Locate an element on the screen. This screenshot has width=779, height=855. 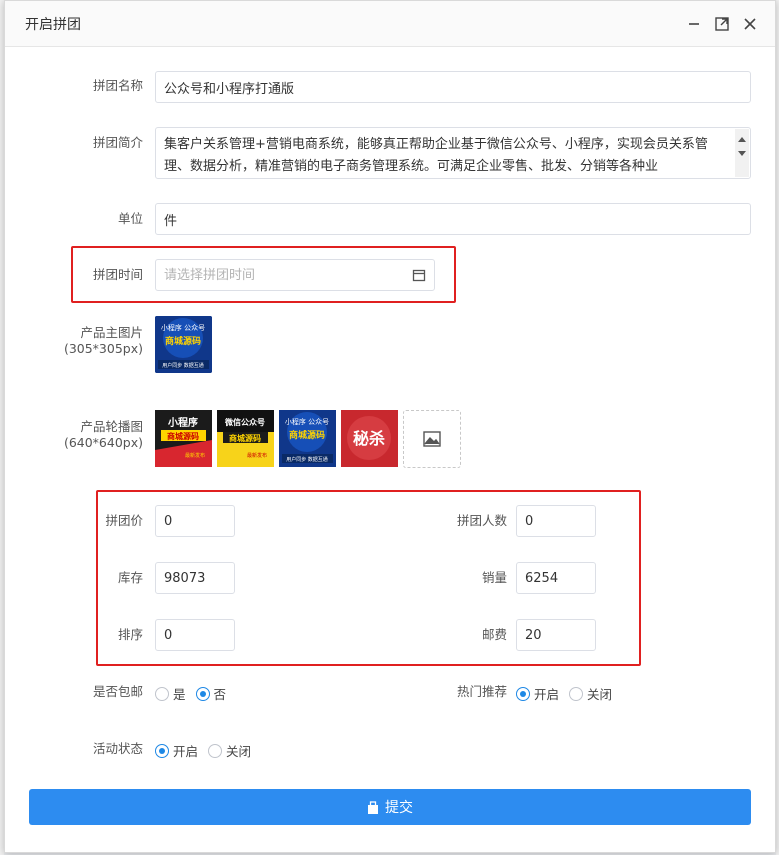
carousel-thumbnail-3: 小程序 公众号 商城源码 用户同步 数据互通 is located at coordinates (307, 438).